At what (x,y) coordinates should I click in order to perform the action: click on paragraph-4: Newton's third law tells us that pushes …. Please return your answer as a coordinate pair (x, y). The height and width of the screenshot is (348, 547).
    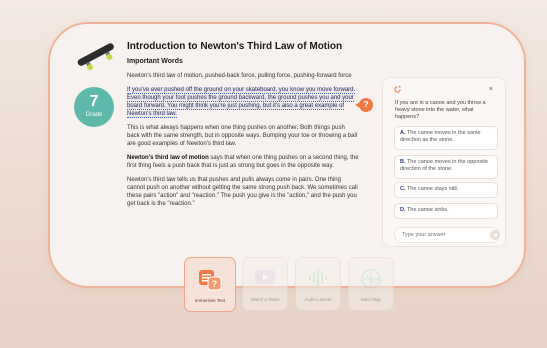
    Looking at the image, I should click on (242, 192).